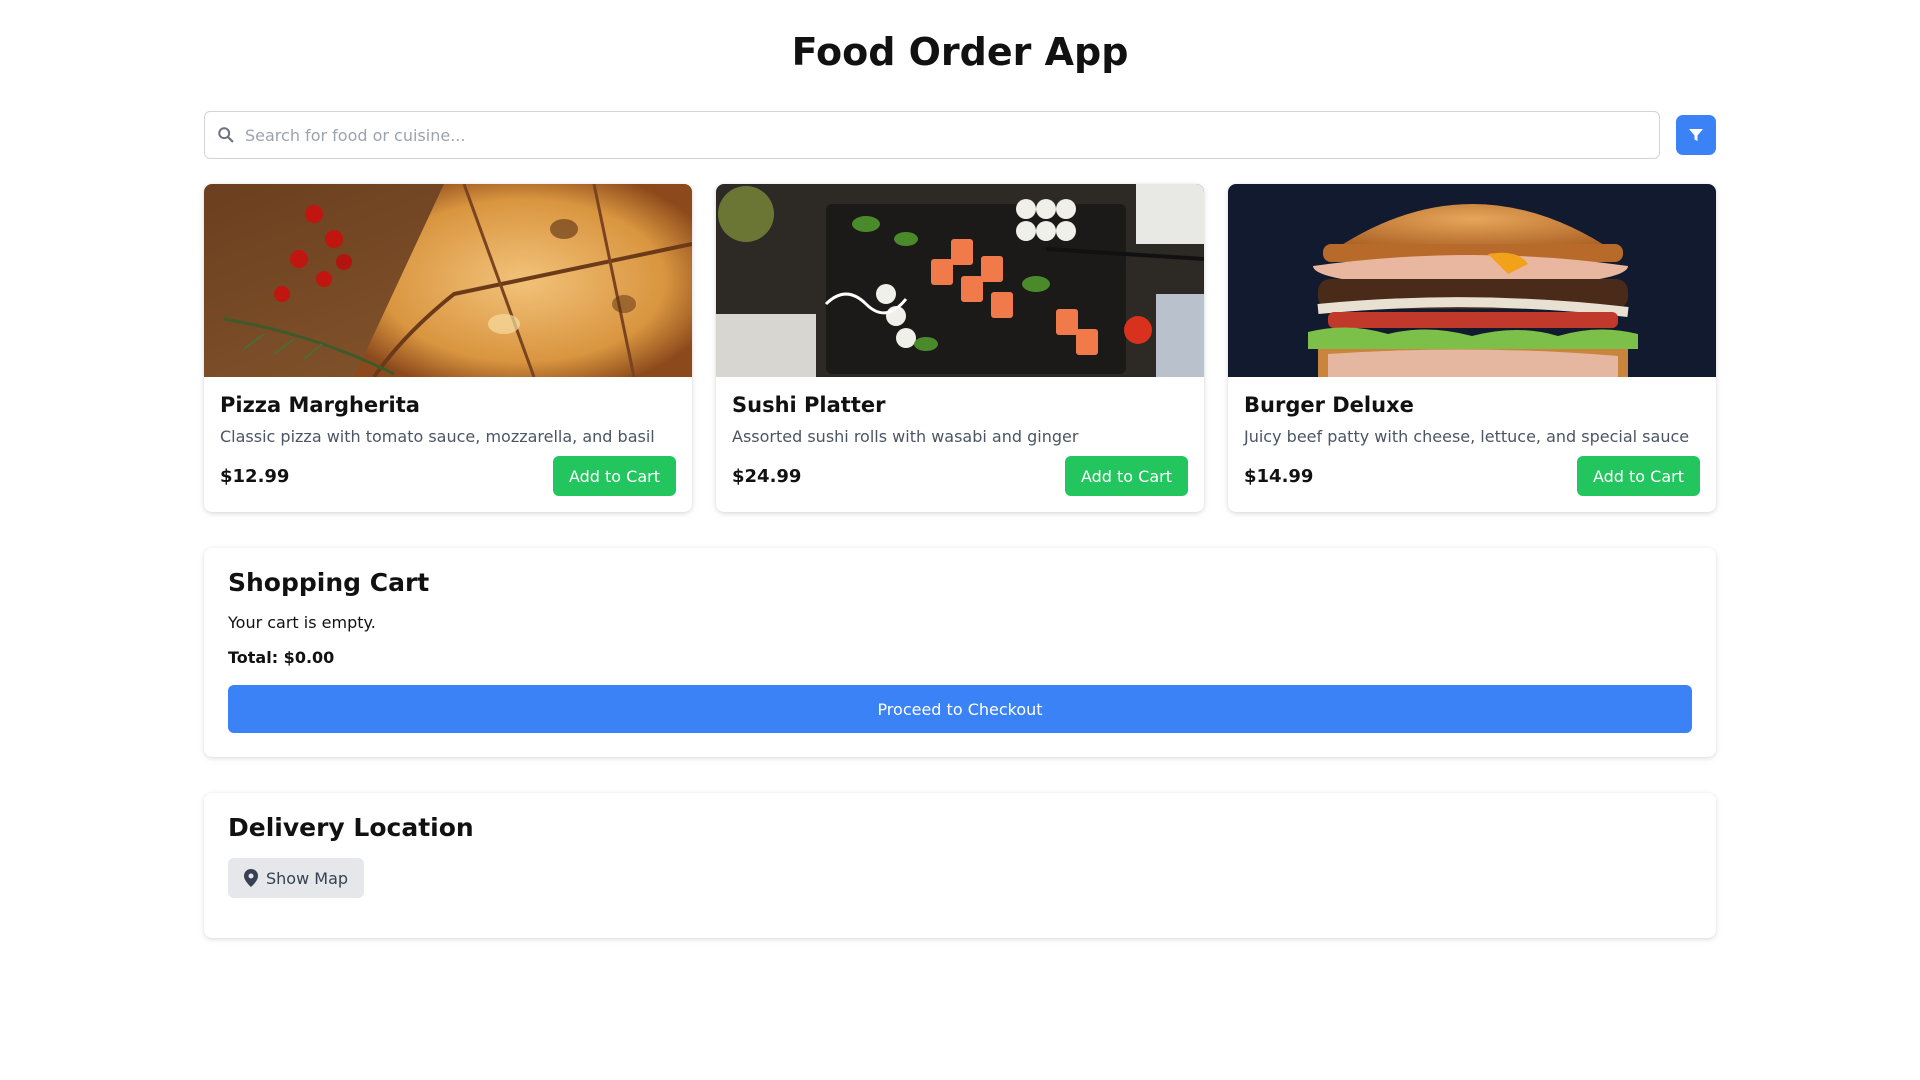  What do you see at coordinates (767, 476) in the screenshot?
I see `card-price: $24.99` at bounding box center [767, 476].